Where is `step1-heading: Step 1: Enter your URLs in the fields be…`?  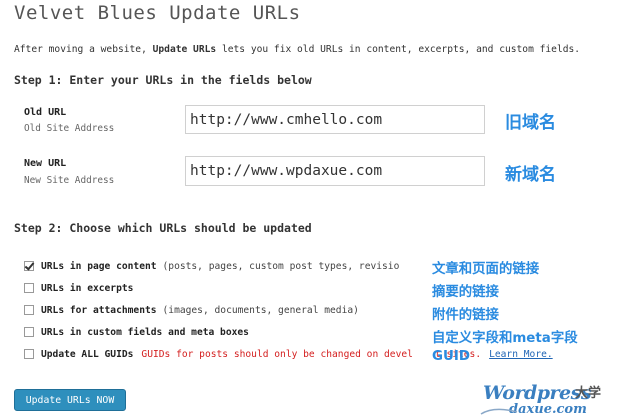
step1-heading: Step 1: Enter your URLs in the fields be… is located at coordinates (163, 80).